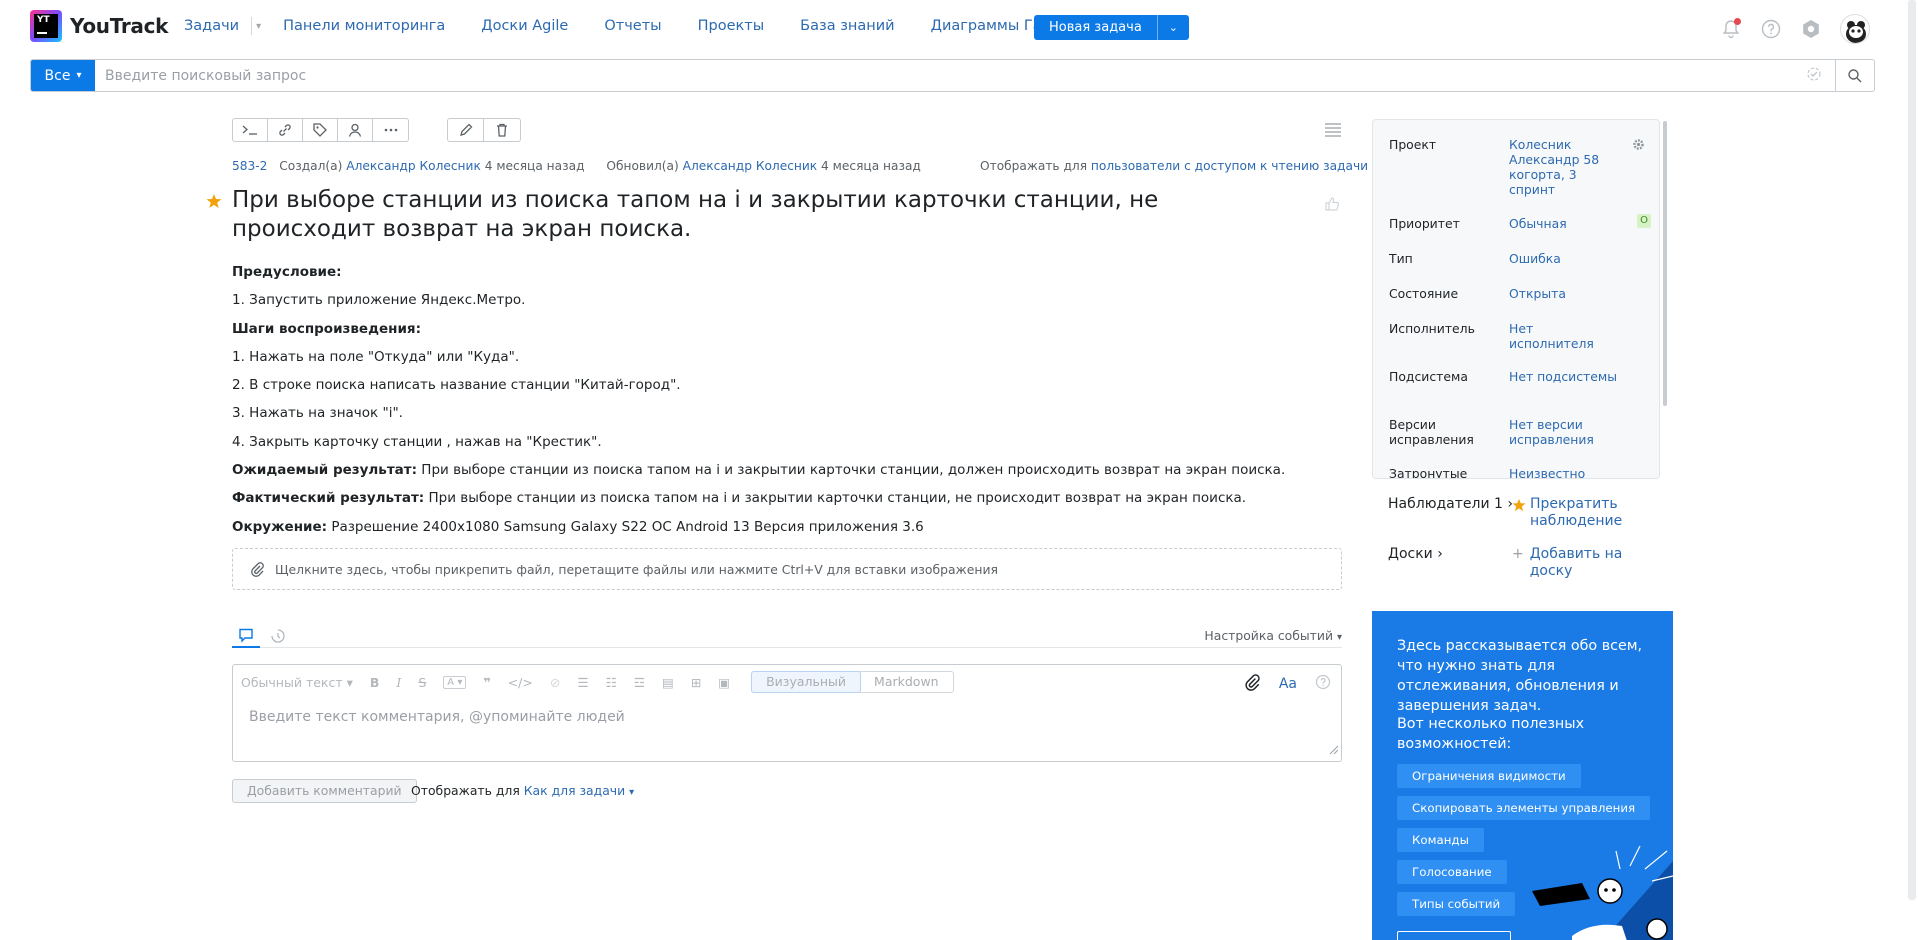 The image size is (1918, 940). What do you see at coordinates (413, 166) in the screenshot?
I see `created-by-link: Александр Колесник` at bounding box center [413, 166].